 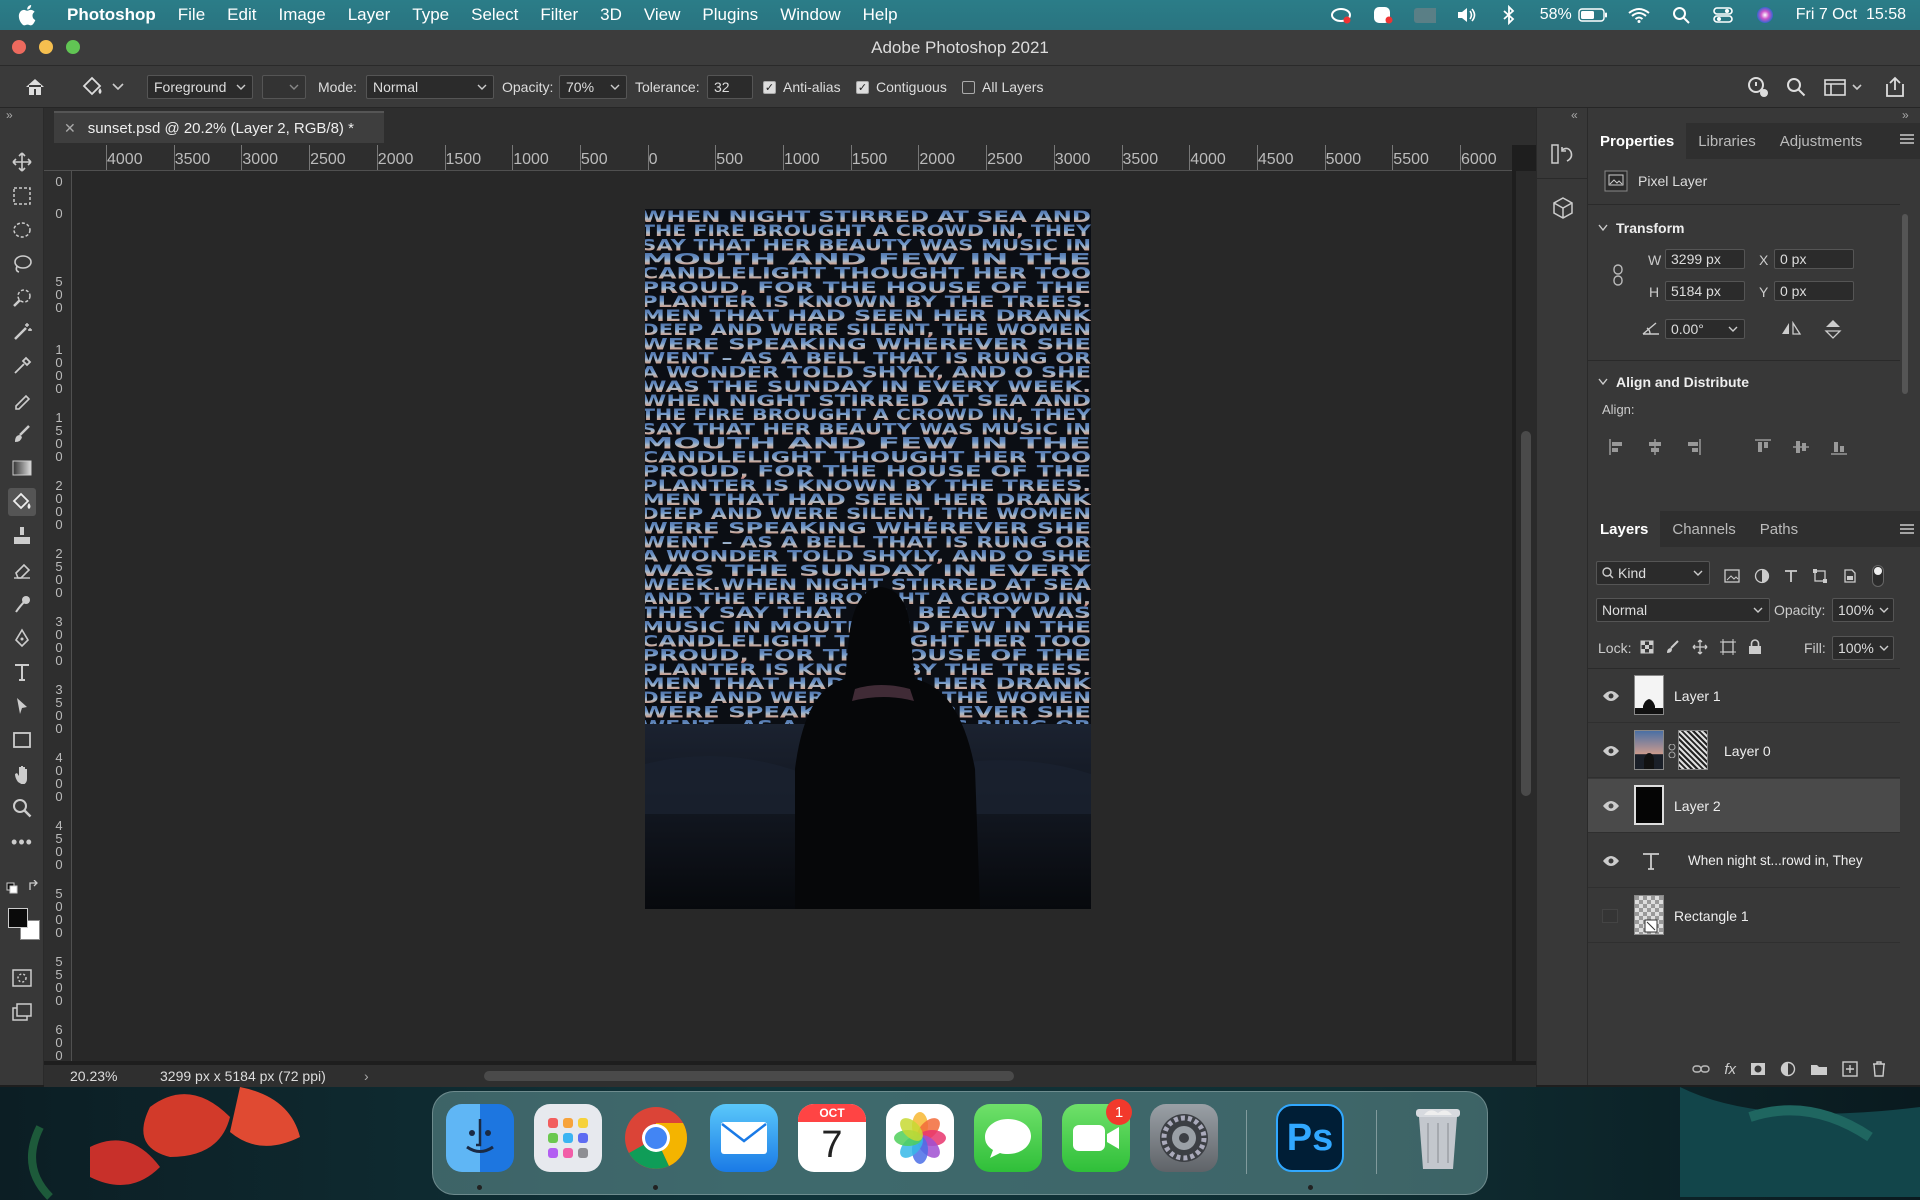 What do you see at coordinates (241, 15) in the screenshot?
I see `menu-edit: Edit` at bounding box center [241, 15].